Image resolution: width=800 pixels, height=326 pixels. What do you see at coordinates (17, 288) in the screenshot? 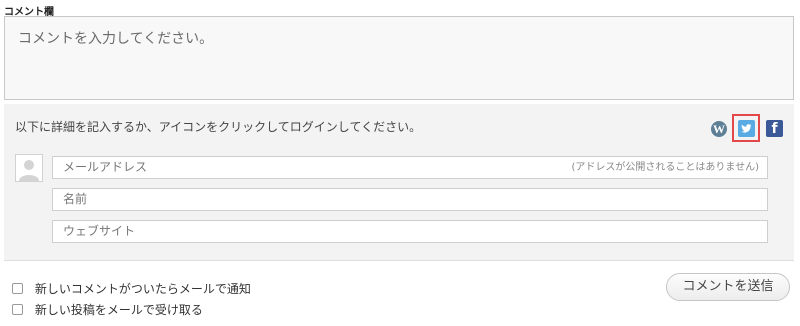
I see `notify-comments-checkbox` at bounding box center [17, 288].